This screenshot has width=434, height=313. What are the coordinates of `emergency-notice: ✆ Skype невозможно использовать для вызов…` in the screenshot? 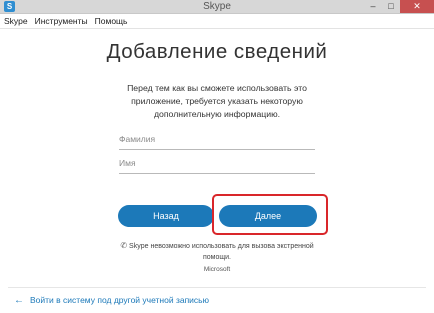 It's located at (217, 251).